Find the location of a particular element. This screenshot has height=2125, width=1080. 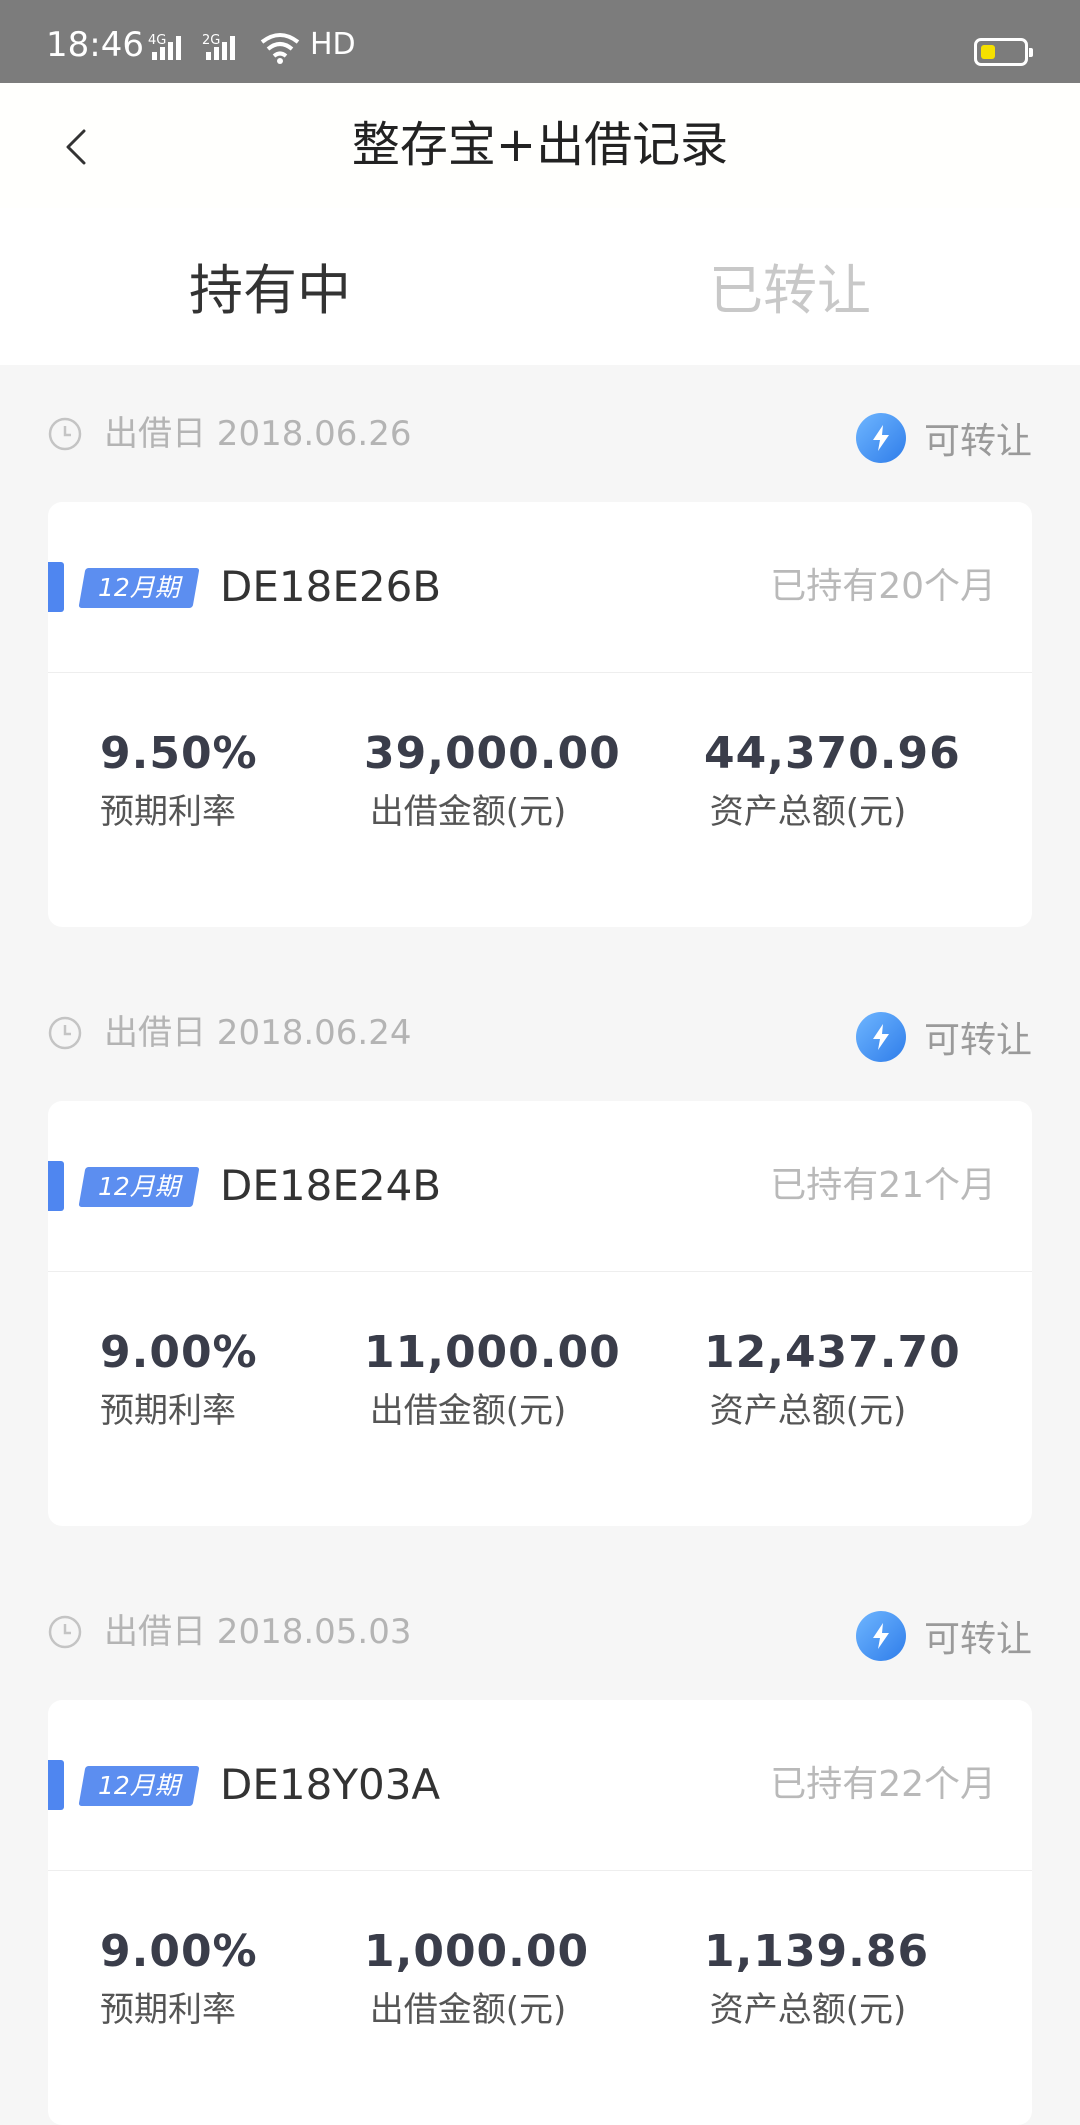

date-row: 出借日 2018.06.26 可转让 is located at coordinates (540, 437).